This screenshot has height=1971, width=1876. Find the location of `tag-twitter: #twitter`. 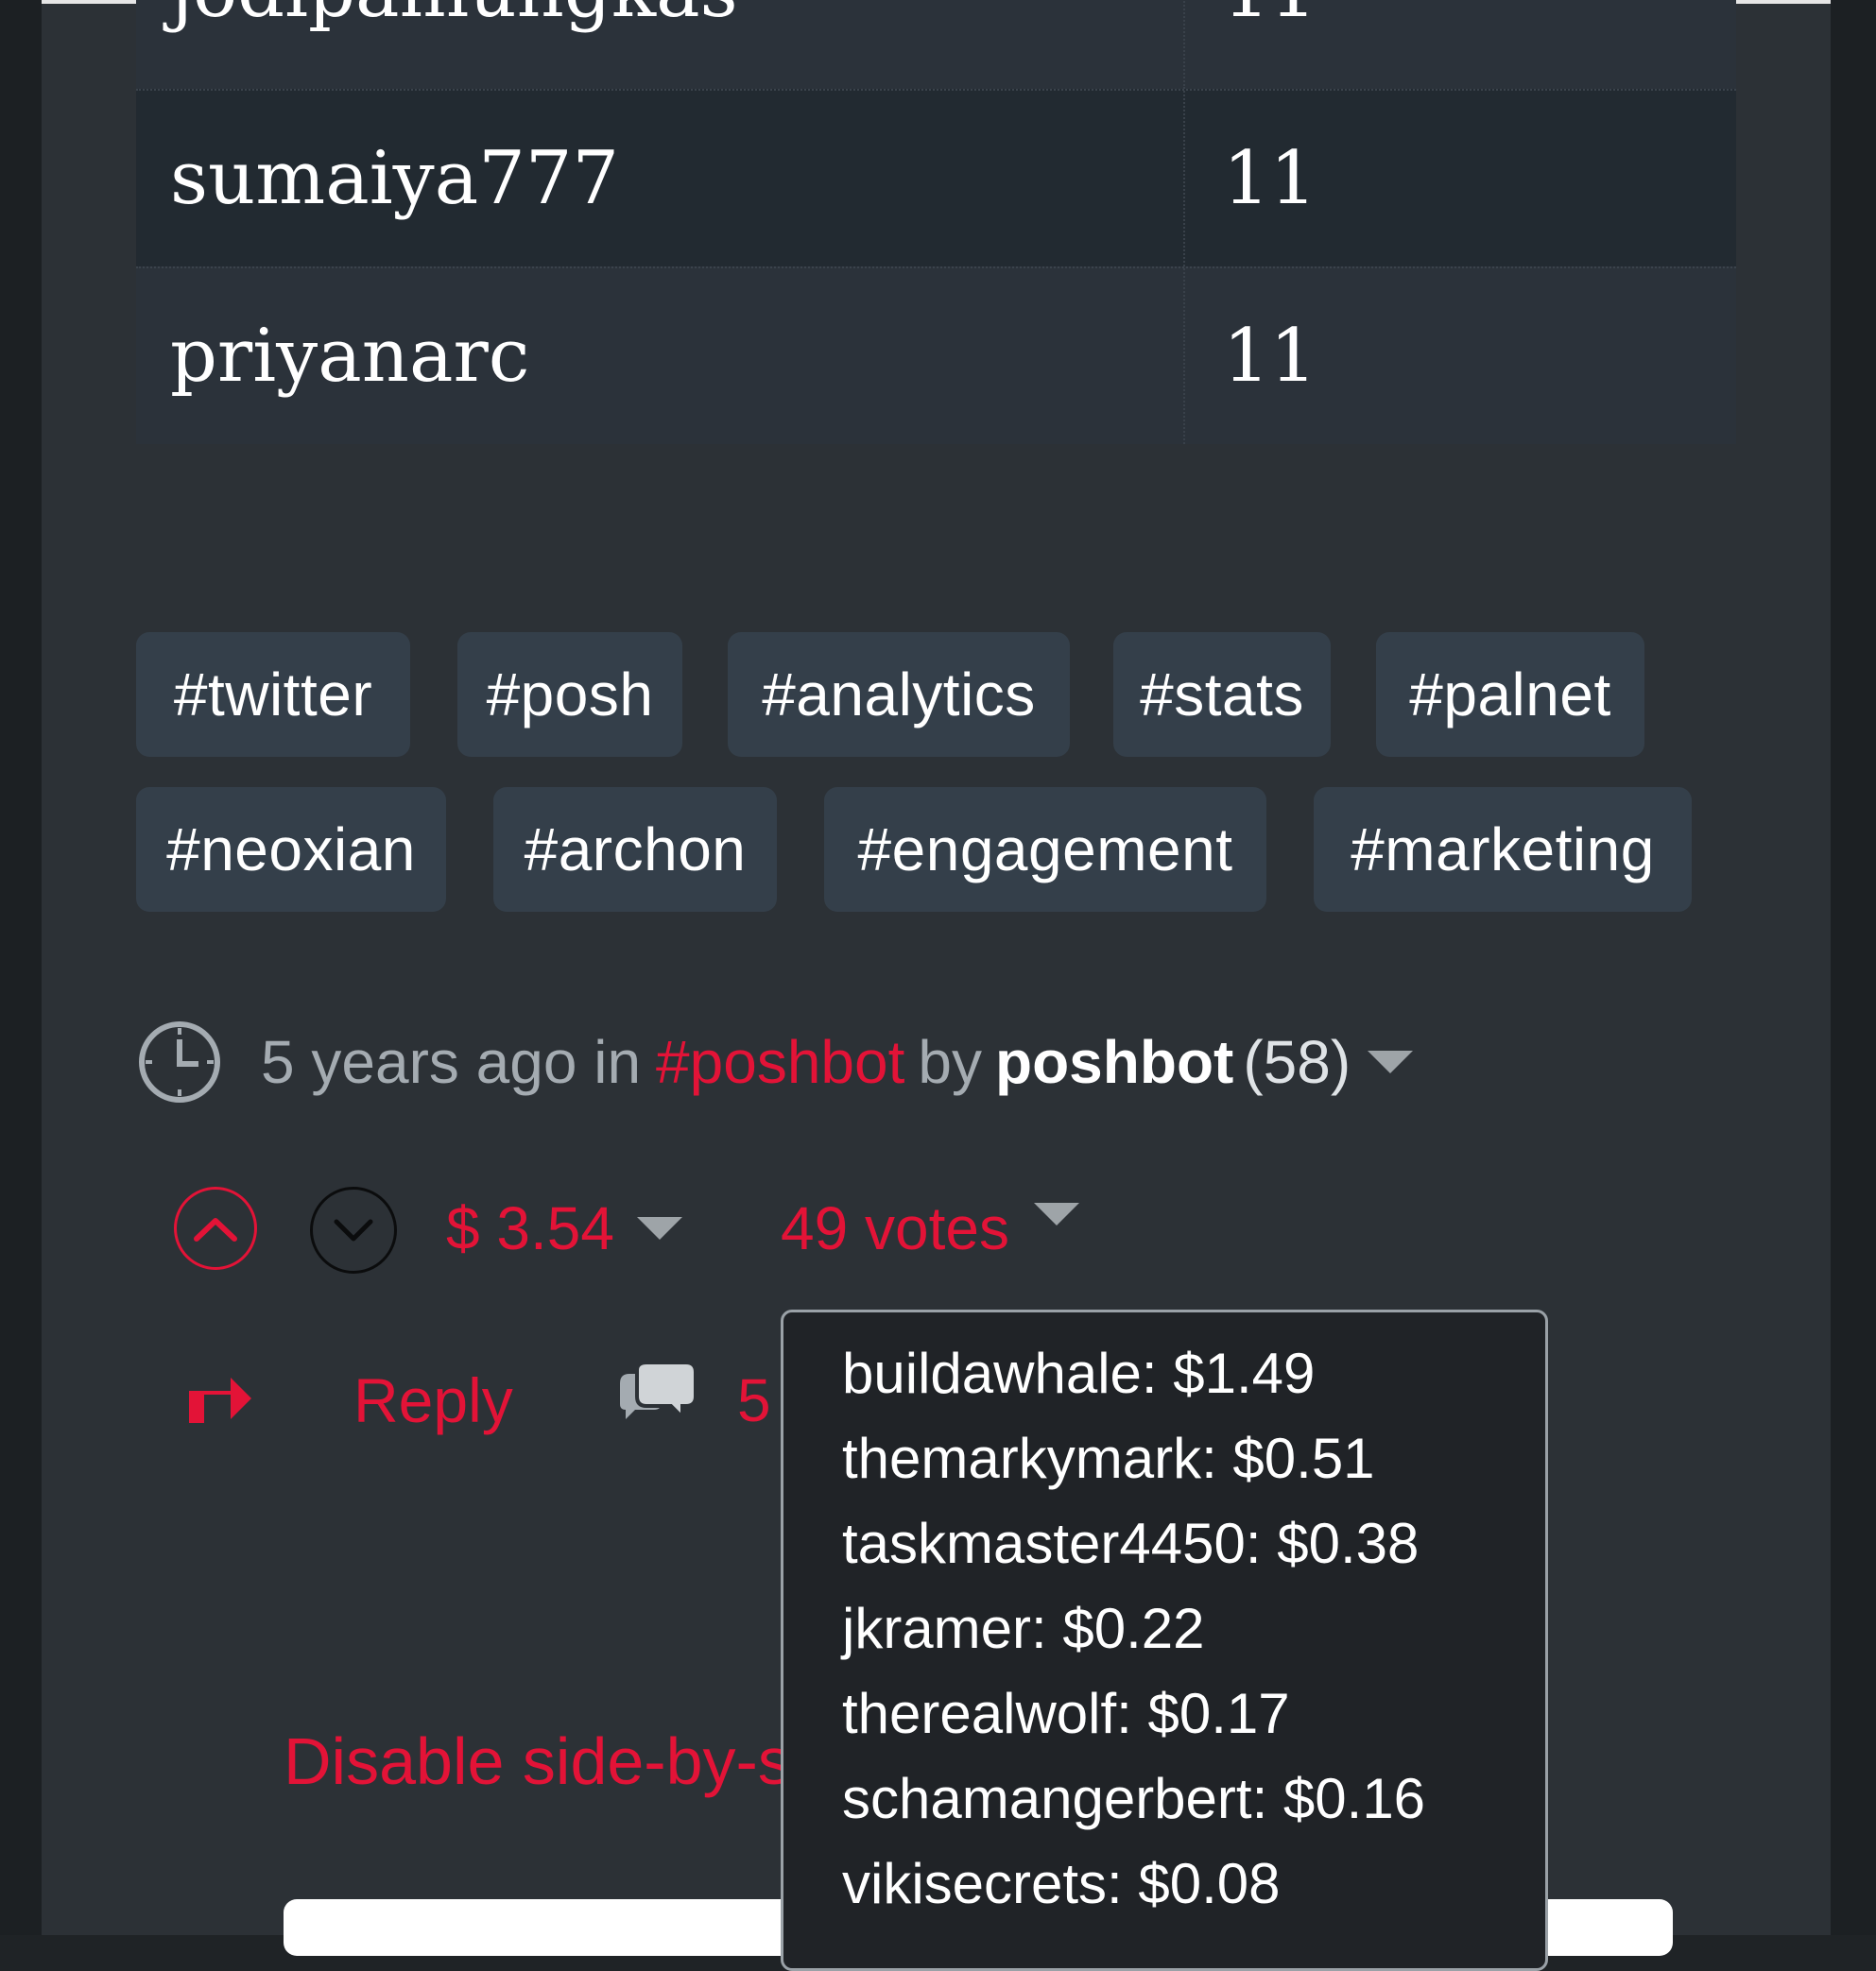

tag-twitter: #twitter is located at coordinates (273, 694).